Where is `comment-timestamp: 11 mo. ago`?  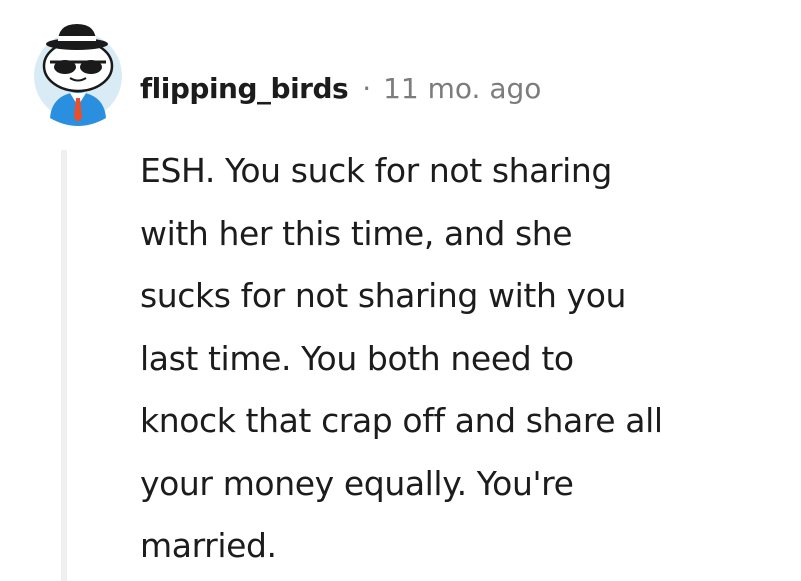 comment-timestamp: 11 mo. ago is located at coordinates (462, 88).